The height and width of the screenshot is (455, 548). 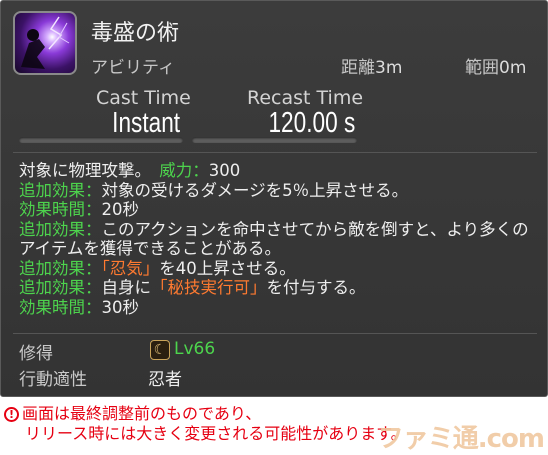 I want to click on description-text: 対象の受けるダメージを5％上昇させる。, so click(x=255, y=190).